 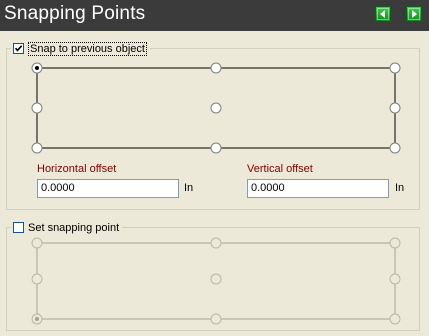 I want to click on arrow-right-icon, so click(x=414, y=14).